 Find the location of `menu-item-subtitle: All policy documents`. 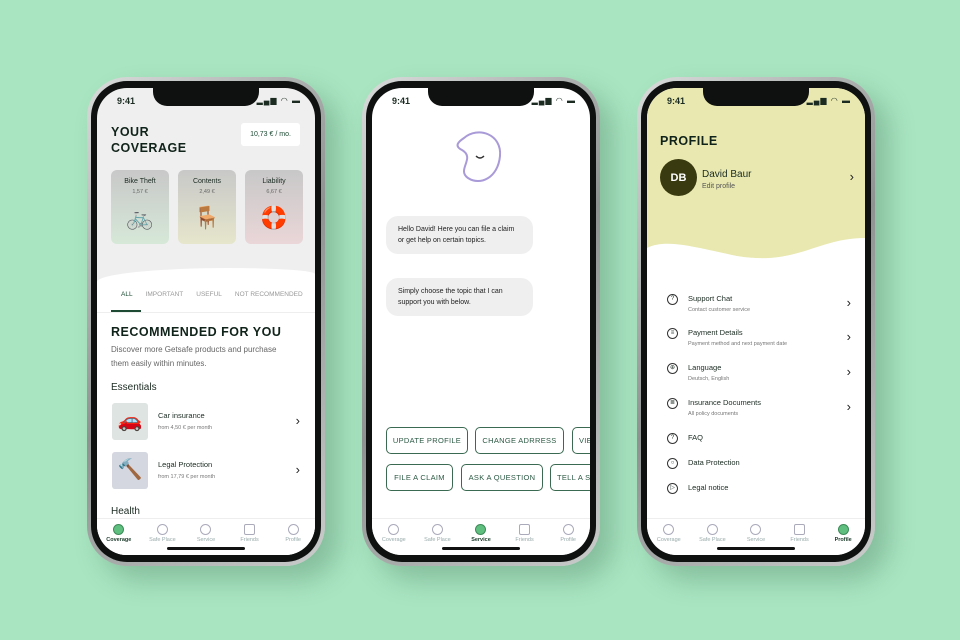

menu-item-subtitle: All policy documents is located at coordinates (713, 414).